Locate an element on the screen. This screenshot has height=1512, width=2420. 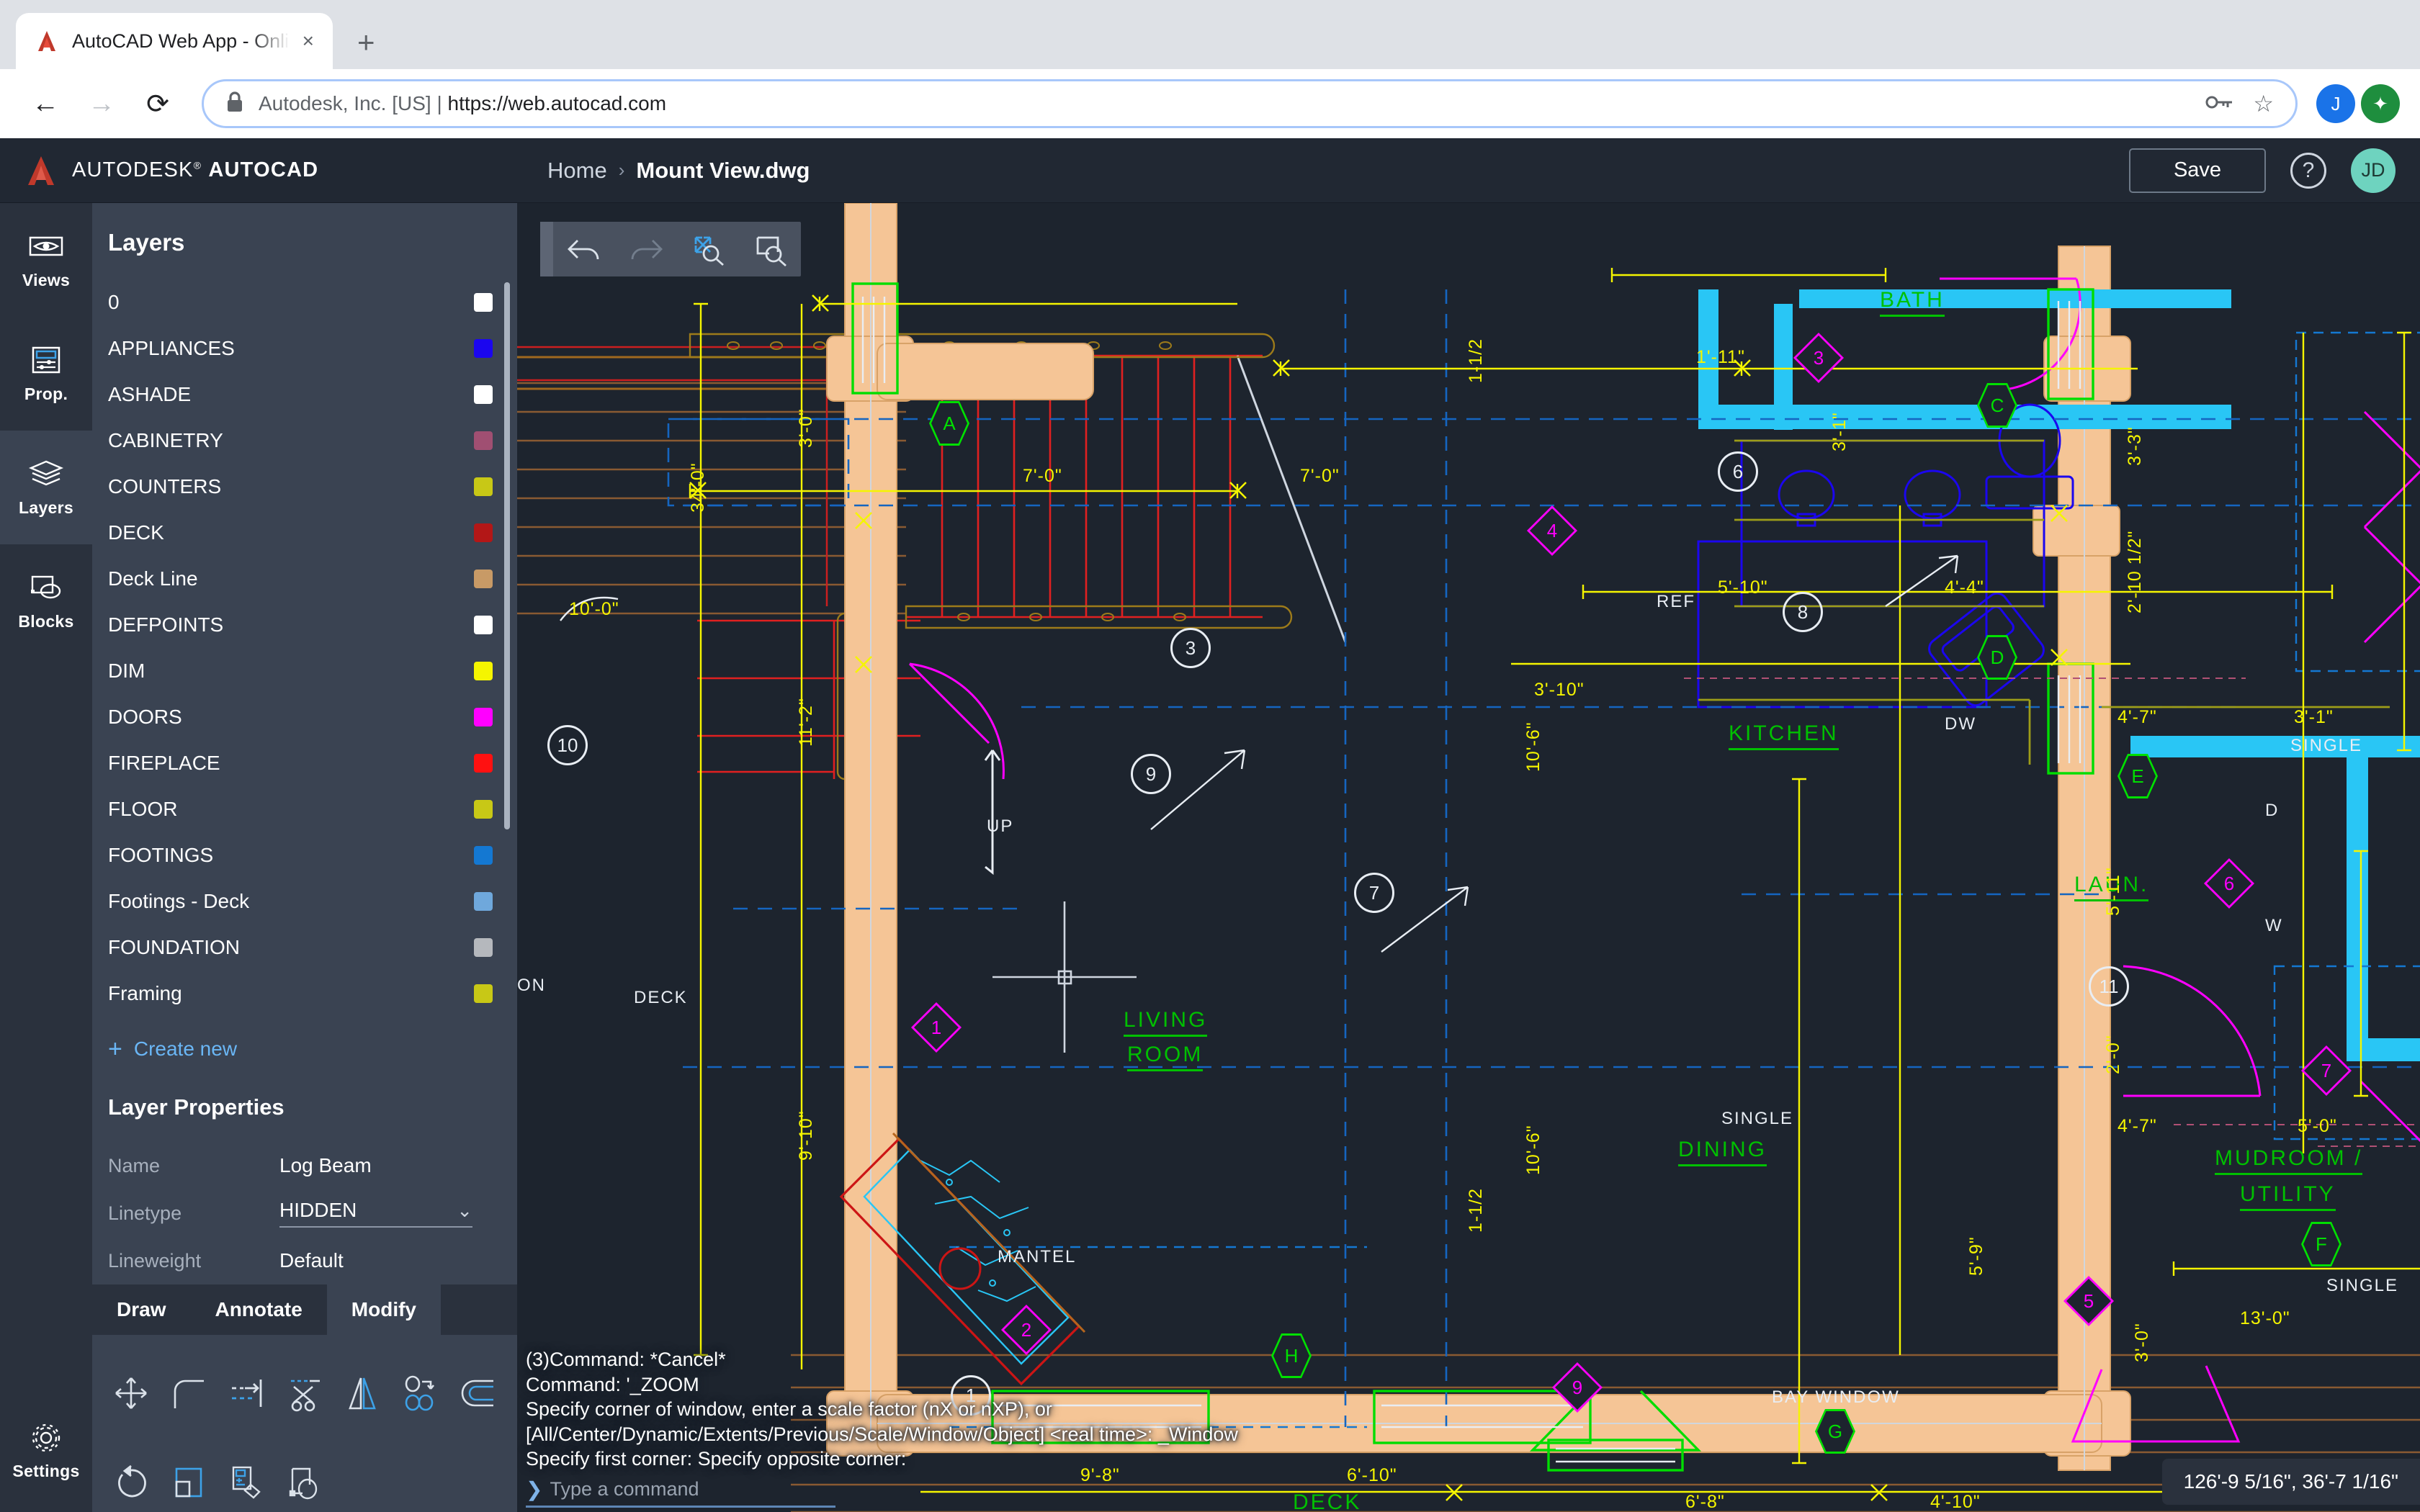
dimension-label: 13'-0" is located at coordinates (2265, 1318).